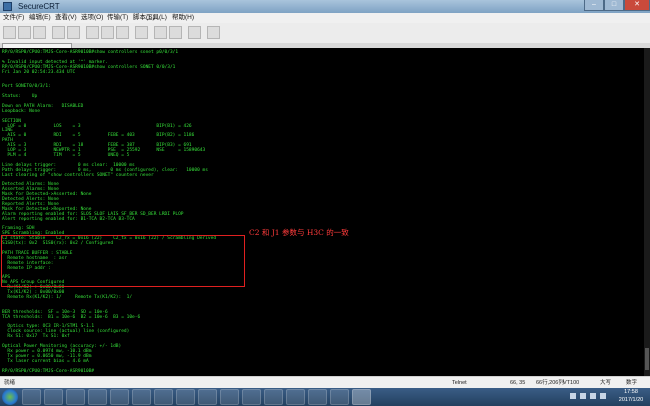 This screenshot has width=650, height=406. I want to click on tray-network-icon, so click(593, 396).